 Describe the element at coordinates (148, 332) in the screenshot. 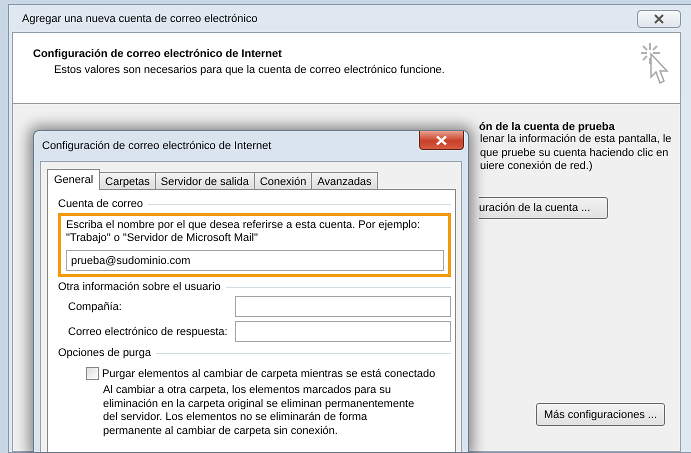

I see `field-label: Correo electrónico de respuesta:` at that location.